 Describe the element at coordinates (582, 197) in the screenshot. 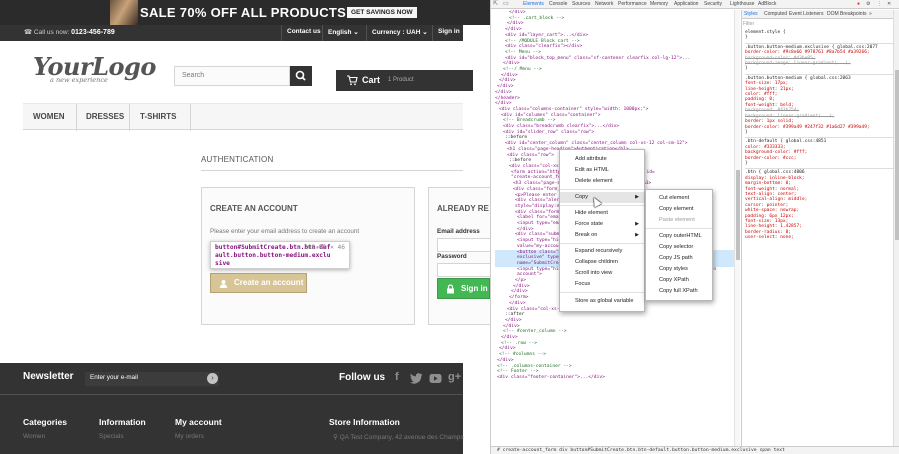

I see `menu-copy-label: Copy` at that location.